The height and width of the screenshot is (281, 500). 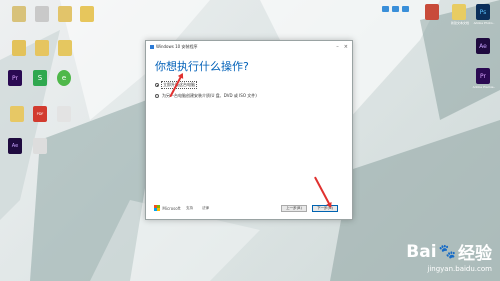 I want to click on aftereffects-icon: Ae, so click(x=483, y=46).